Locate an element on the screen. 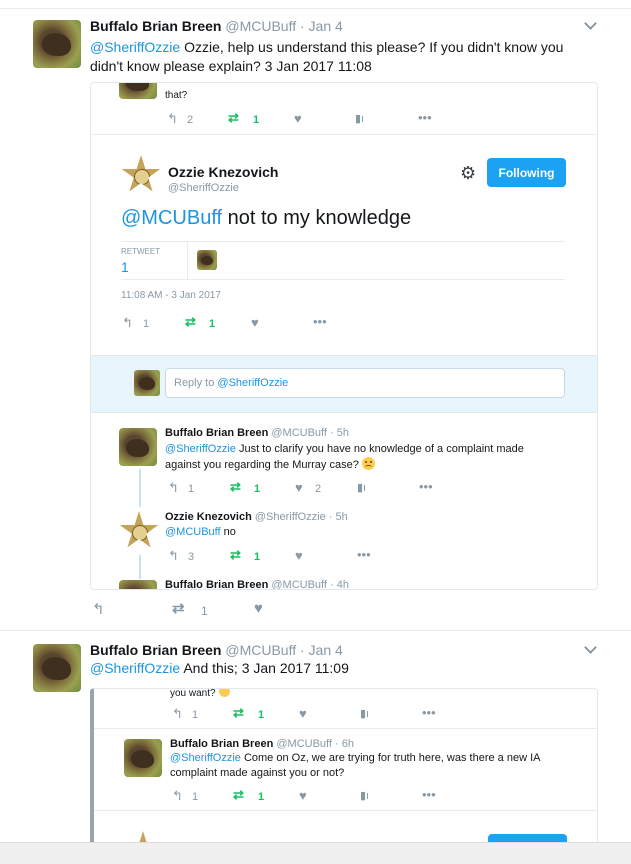 The height and width of the screenshot is (864, 631). author-handle: @MCUBuff · 4h is located at coordinates (310, 584).